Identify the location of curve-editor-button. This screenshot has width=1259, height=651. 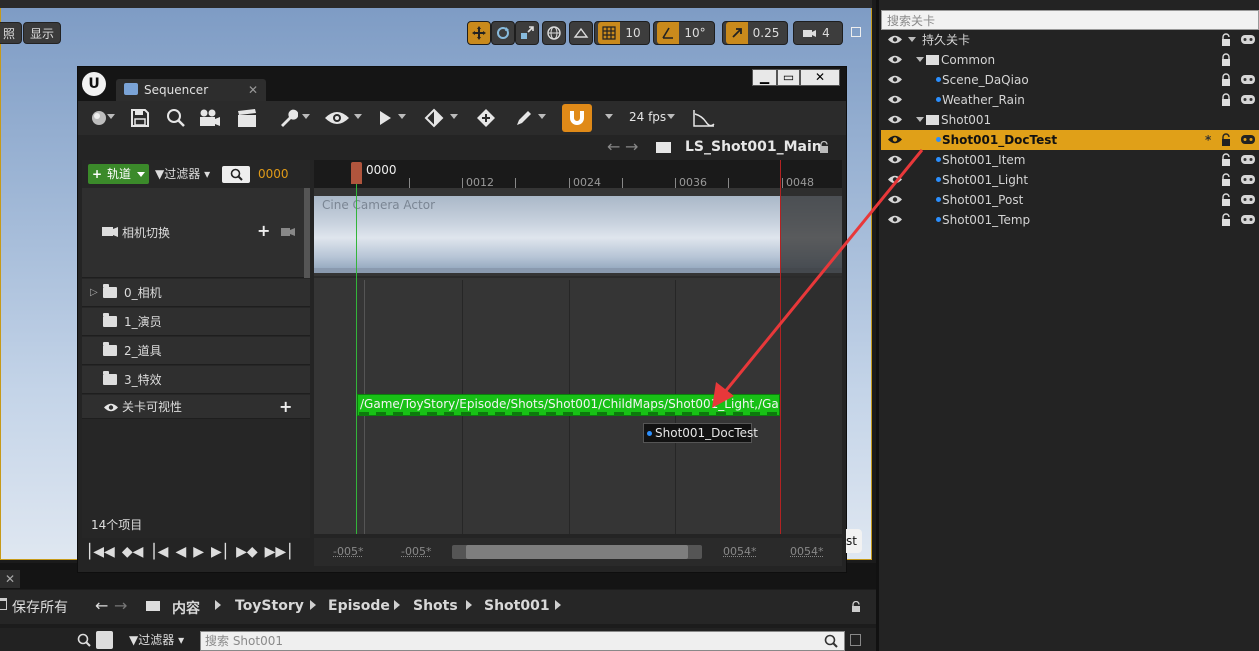
(704, 118).